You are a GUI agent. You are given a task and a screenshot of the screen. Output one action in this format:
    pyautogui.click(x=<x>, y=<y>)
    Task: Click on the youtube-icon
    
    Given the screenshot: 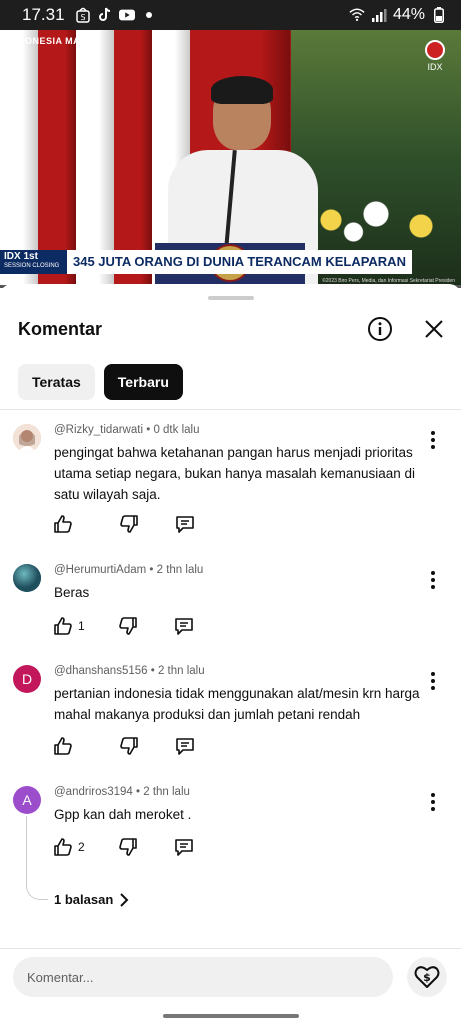 What is the action you would take?
    pyautogui.click(x=126, y=15)
    